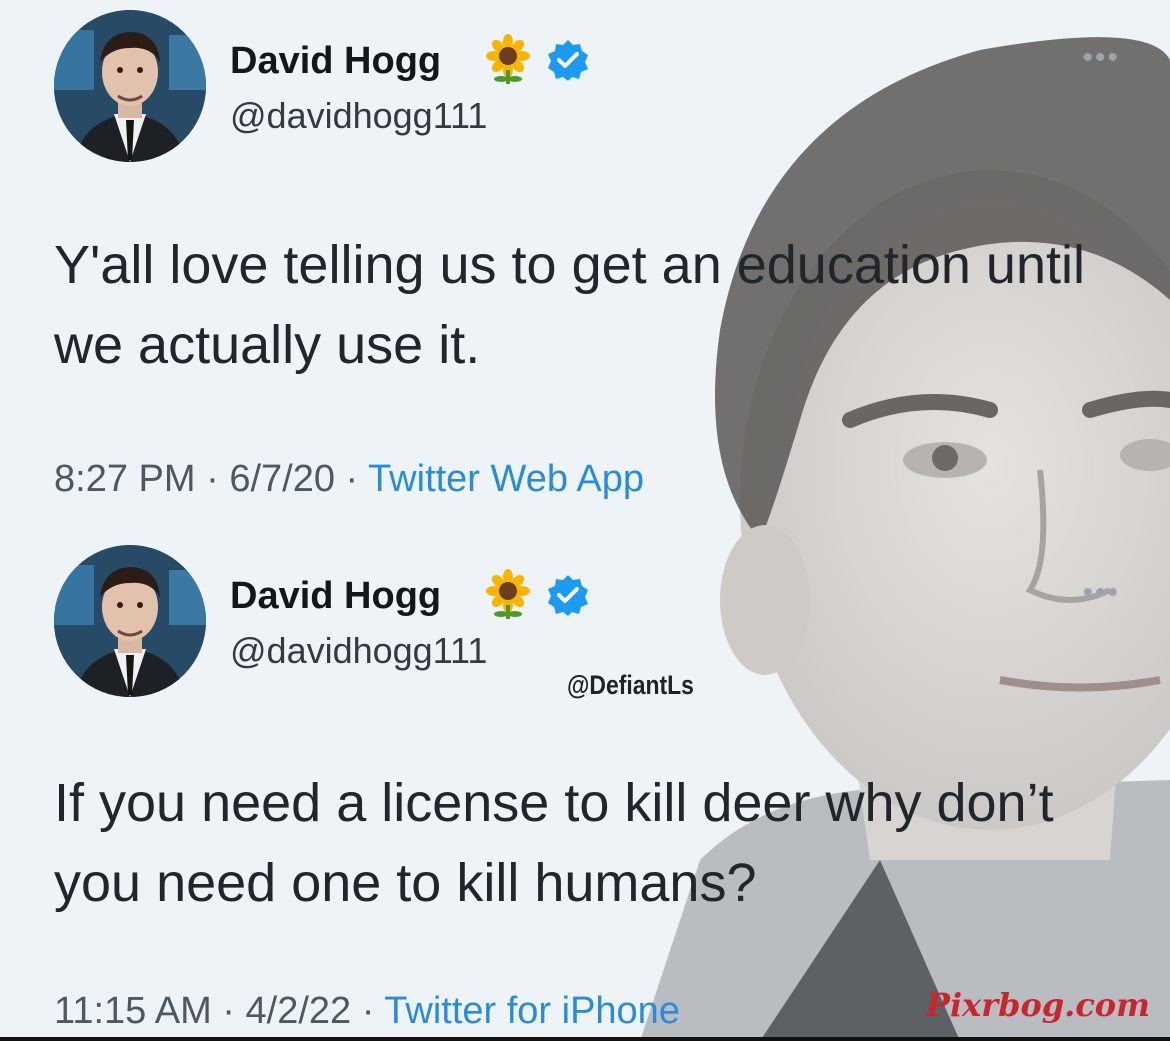 The height and width of the screenshot is (1041, 1170). I want to click on tweet-meta: 8:27 PM · 6/7/20 · Twitter Web App, so click(349, 479).